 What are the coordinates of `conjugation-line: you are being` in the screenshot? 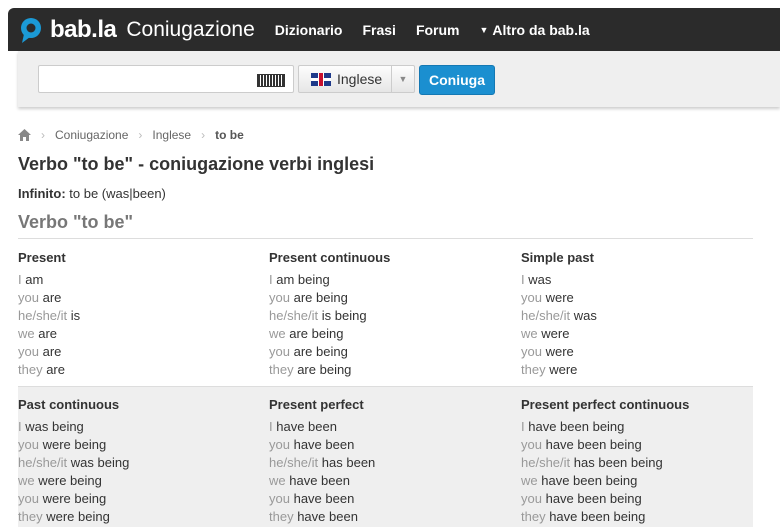 It's located at (329, 298).